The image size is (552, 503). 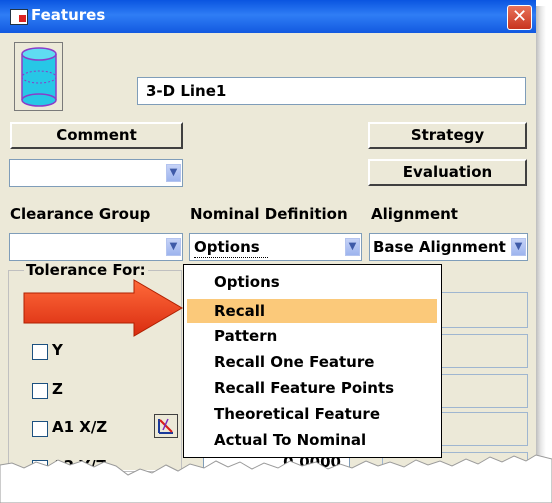 What do you see at coordinates (186, 91) in the screenshot?
I see `feature-name-text: 3-D Line1` at bounding box center [186, 91].